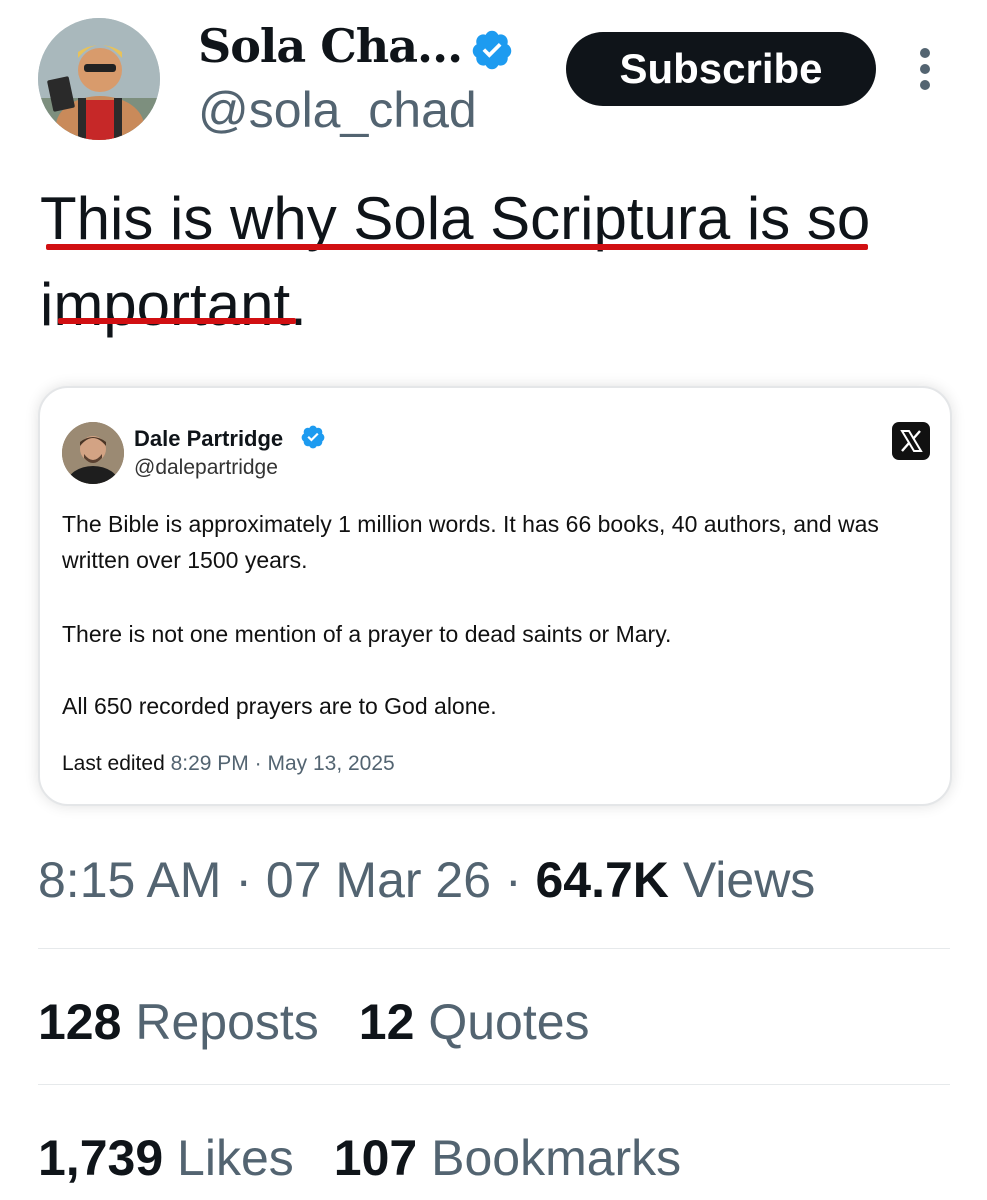 The height and width of the screenshot is (1200, 987). Describe the element at coordinates (113, 763) in the screenshot. I see `edited-label: Last edited` at that location.